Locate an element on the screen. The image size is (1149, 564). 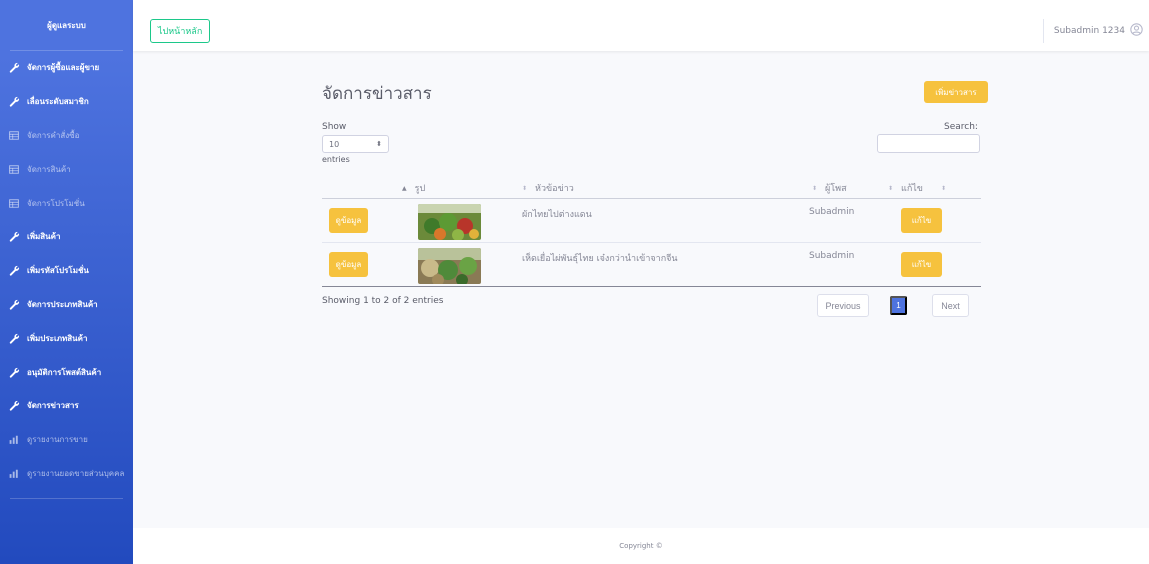
user-menu: Subadmin 1234 is located at coordinates (1092, 31).